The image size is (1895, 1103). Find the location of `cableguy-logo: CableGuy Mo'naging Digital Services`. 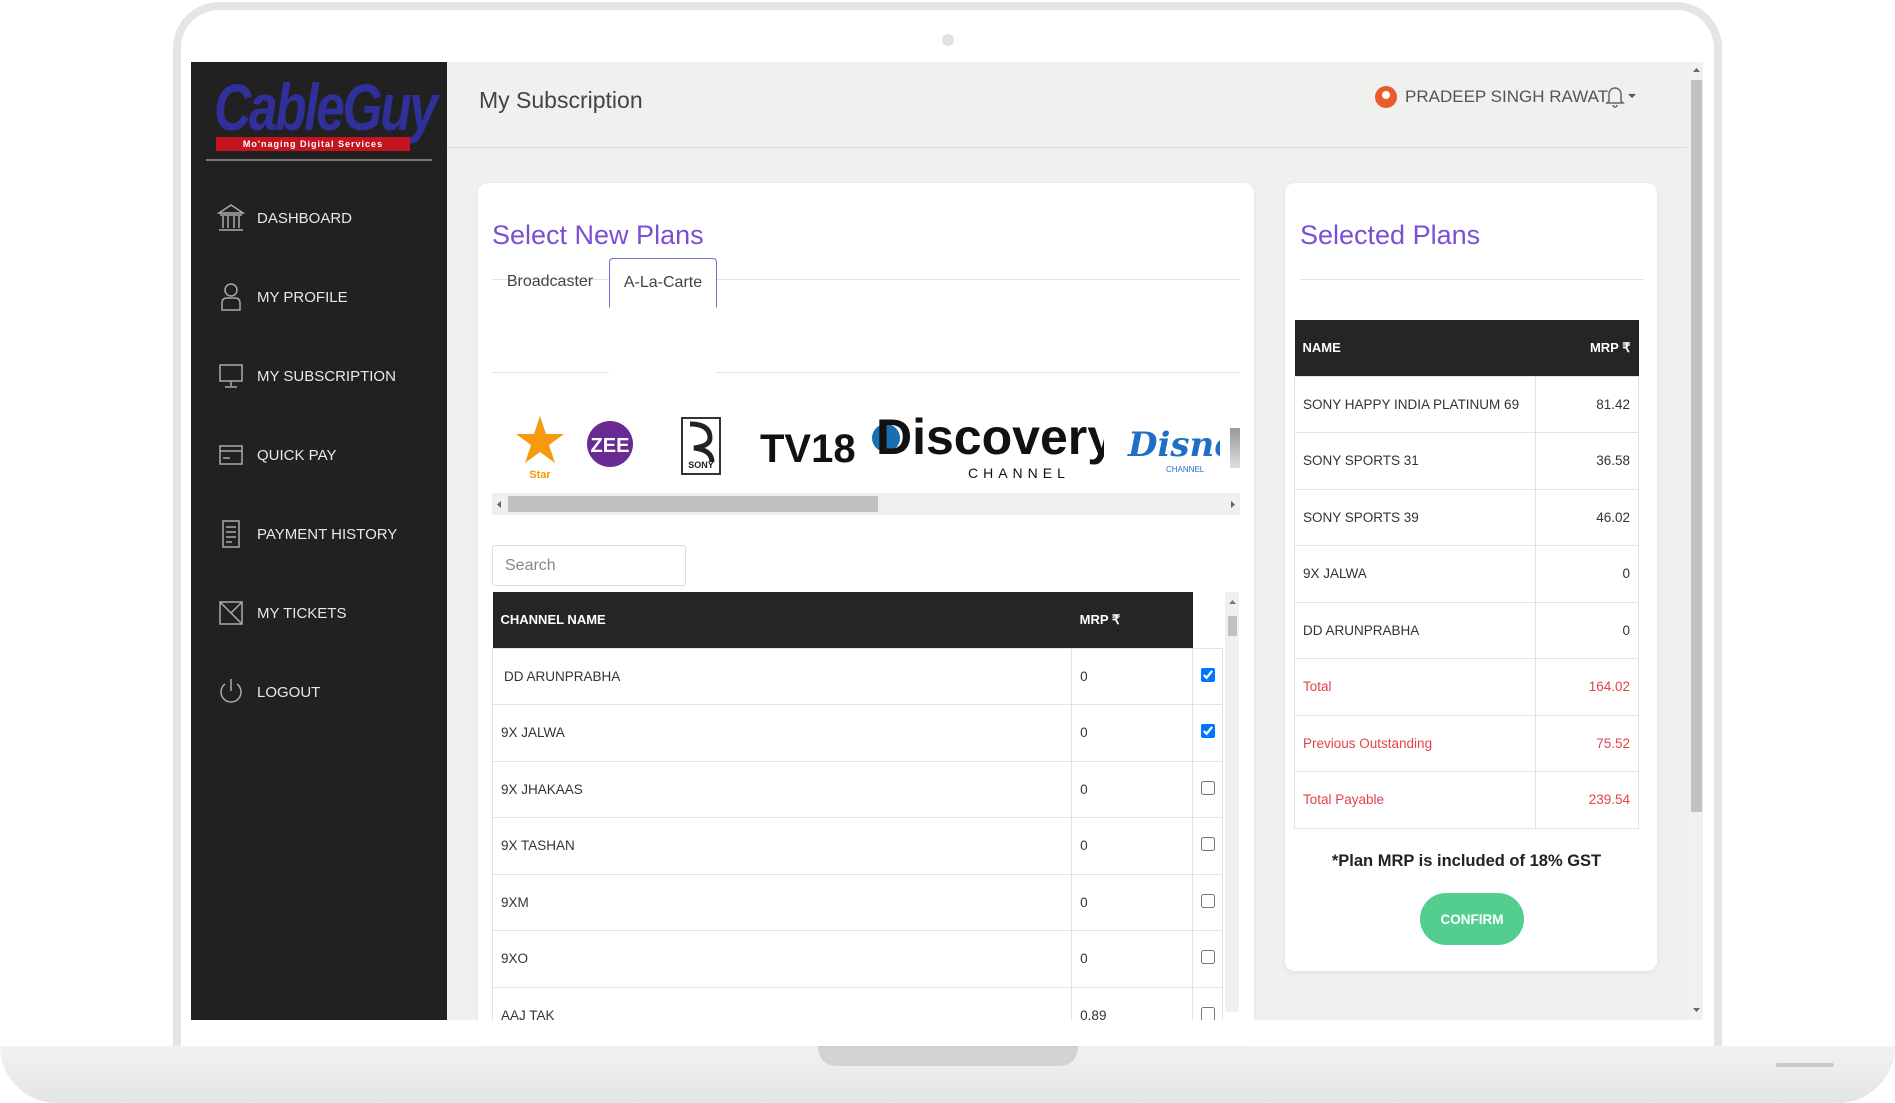

cableguy-logo: CableGuy Mo'naging Digital Services is located at coordinates (322, 113).